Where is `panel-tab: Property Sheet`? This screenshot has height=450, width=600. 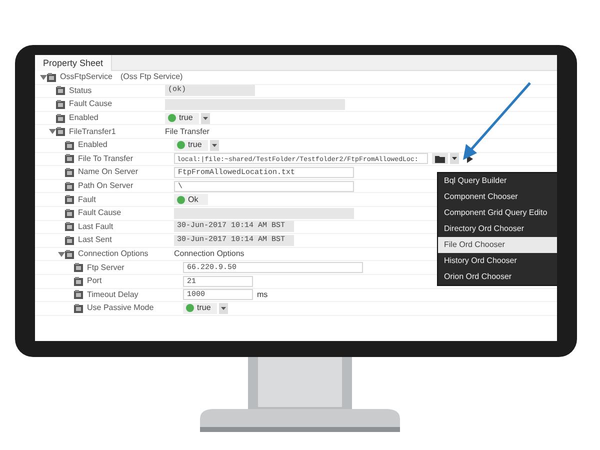
panel-tab: Property Sheet is located at coordinates (73, 62).